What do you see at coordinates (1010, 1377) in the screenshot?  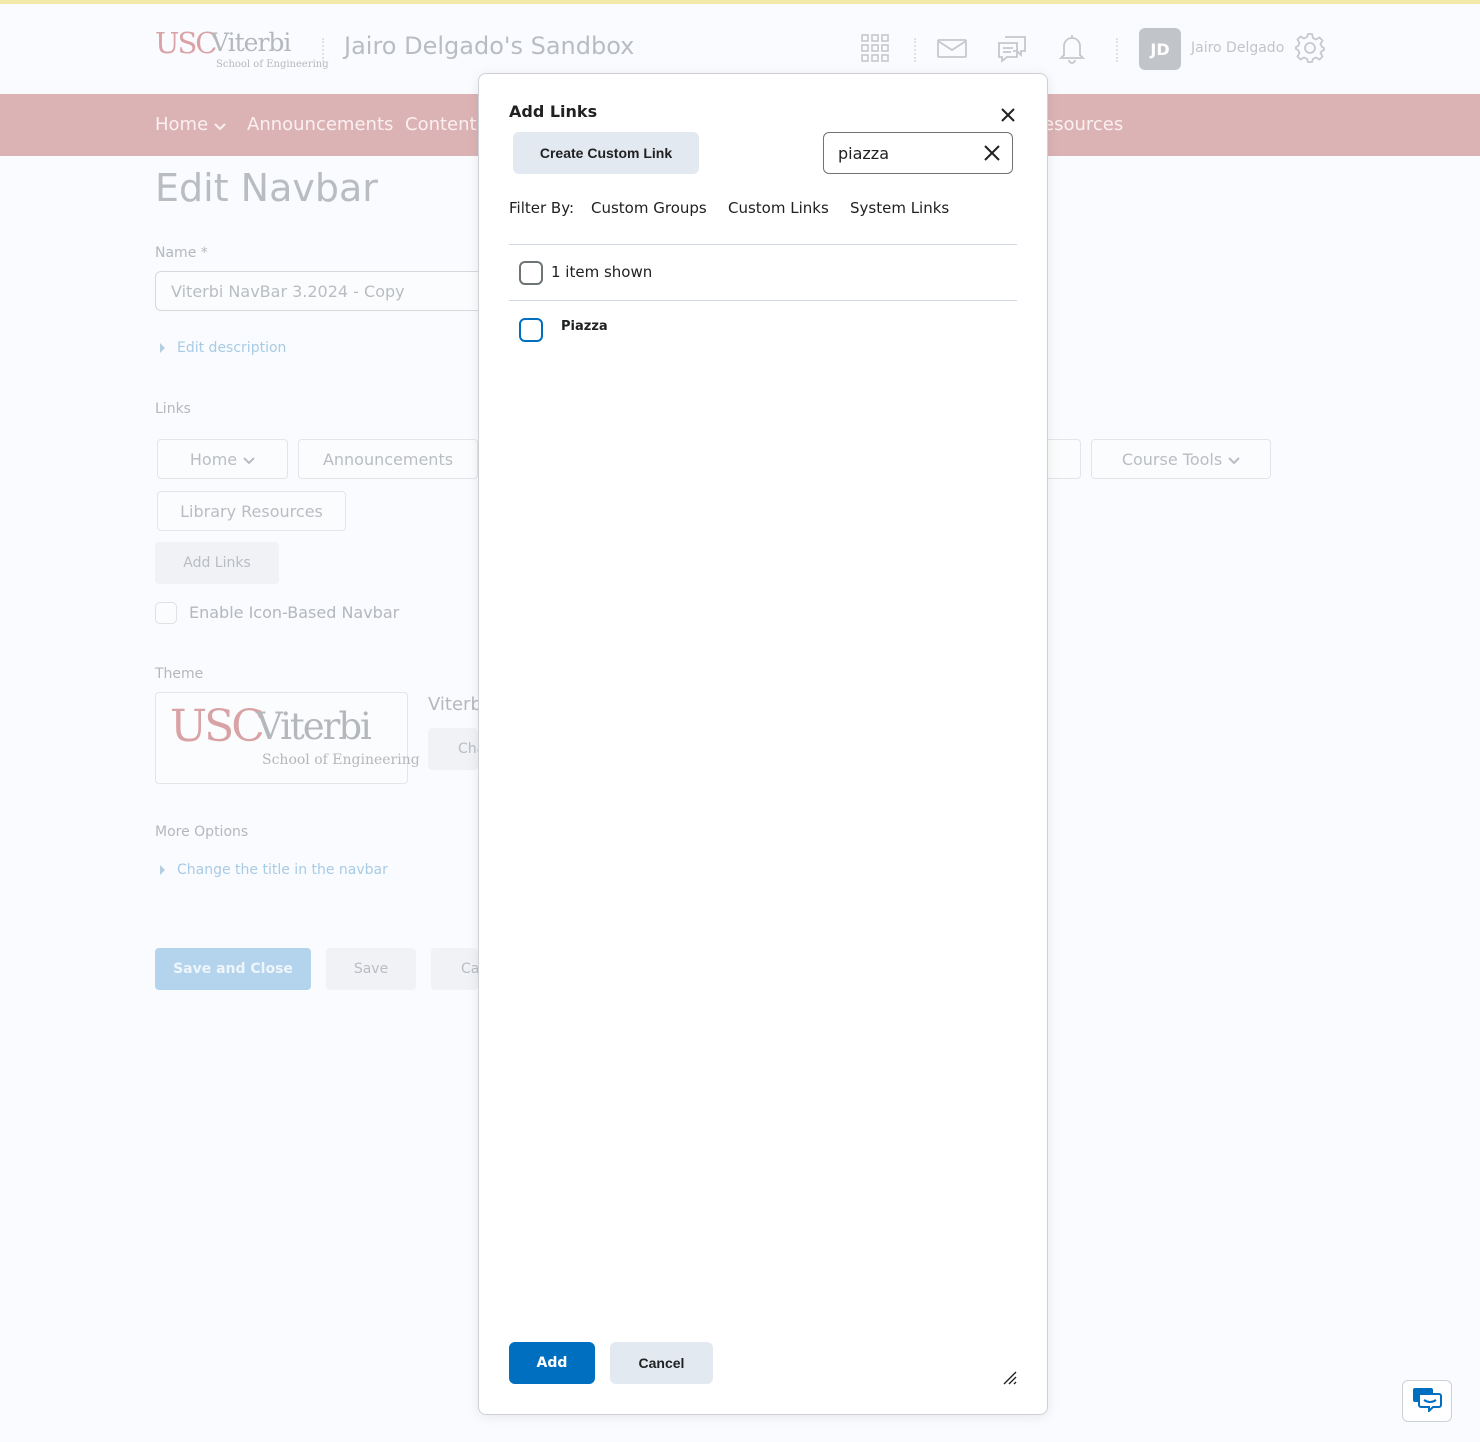 I see `resize-handle-icon` at bounding box center [1010, 1377].